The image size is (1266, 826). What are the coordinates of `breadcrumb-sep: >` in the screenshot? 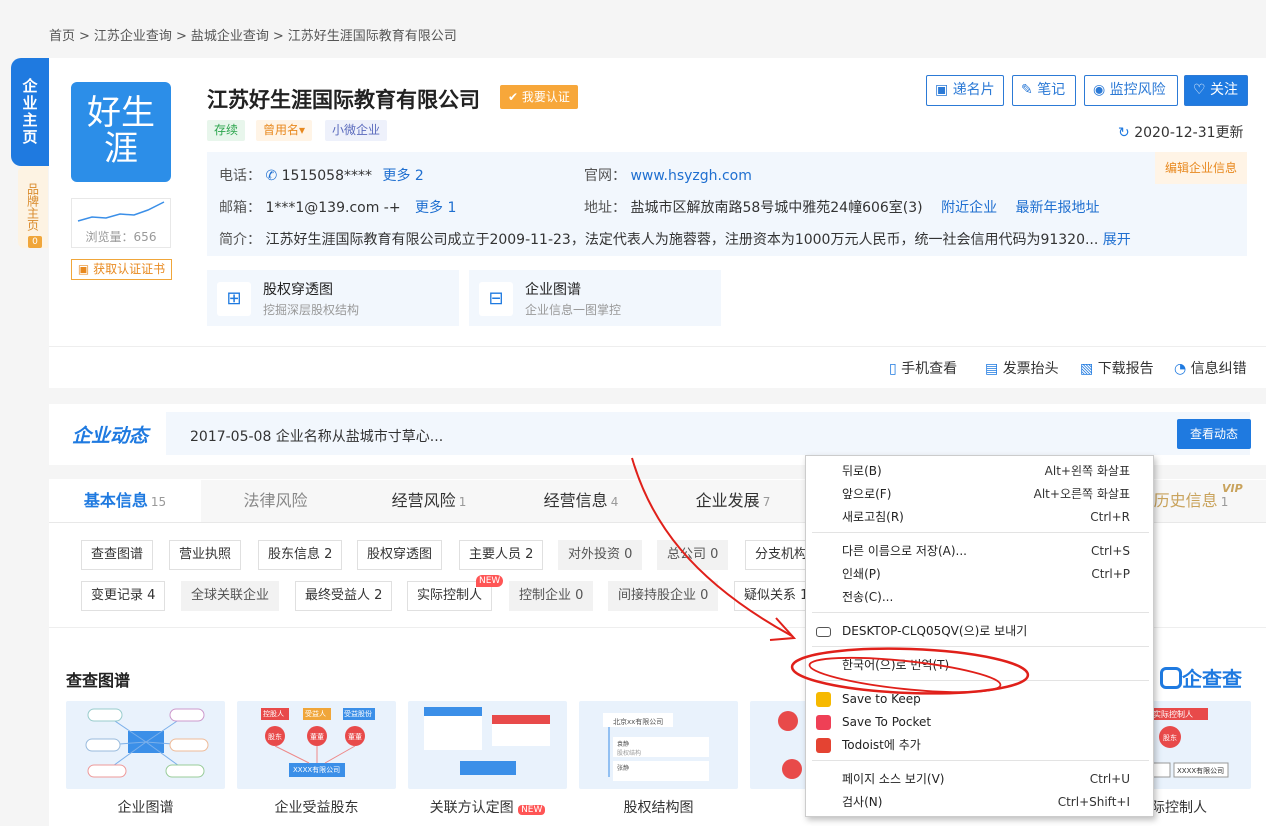 It's located at (84, 36).